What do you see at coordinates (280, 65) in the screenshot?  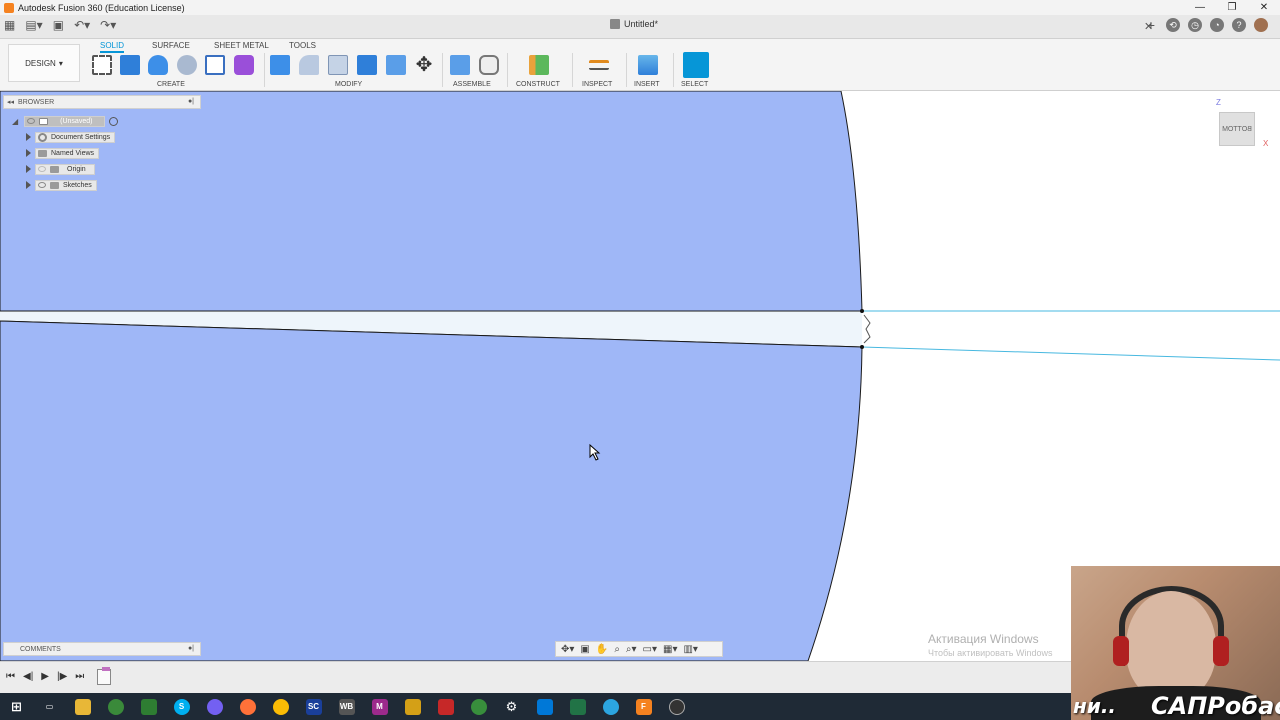 I see `press-pull-icon` at bounding box center [280, 65].